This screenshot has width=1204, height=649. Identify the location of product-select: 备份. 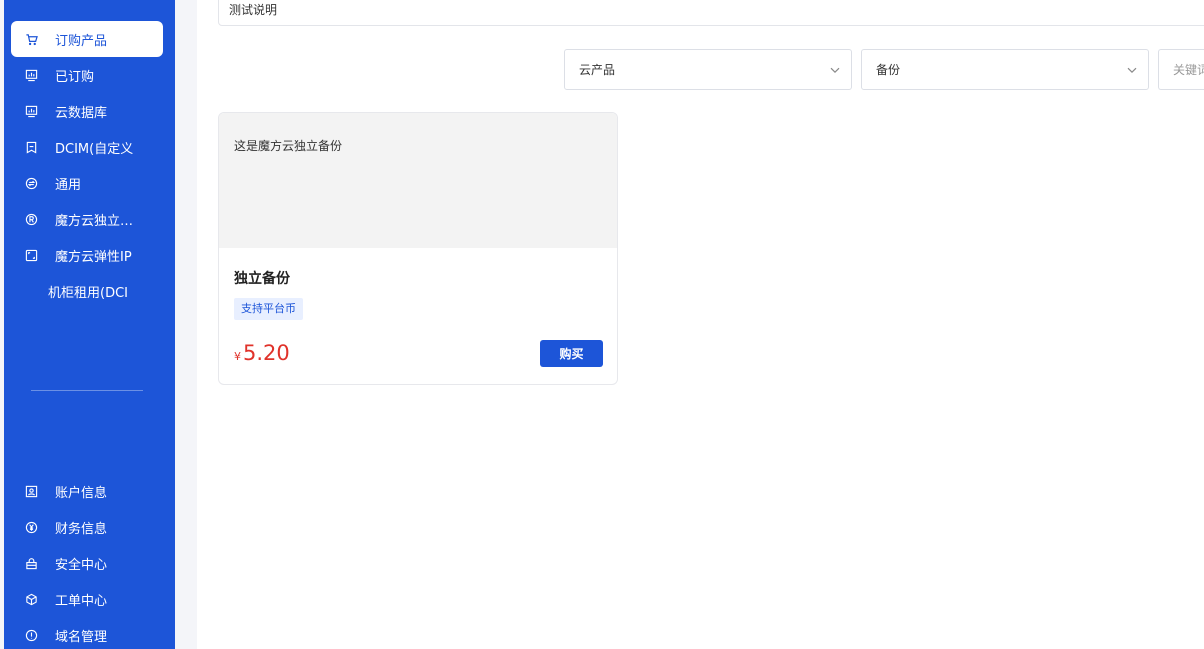
(1005, 69).